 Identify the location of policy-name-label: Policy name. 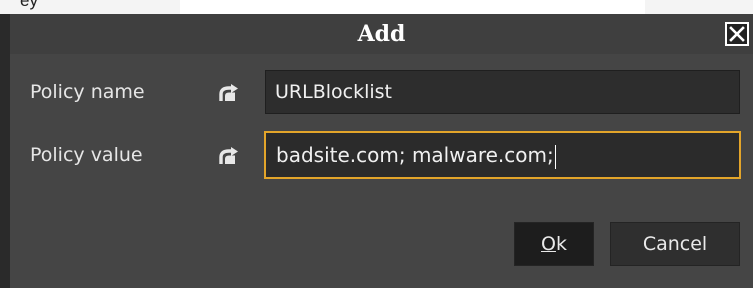
(87, 92).